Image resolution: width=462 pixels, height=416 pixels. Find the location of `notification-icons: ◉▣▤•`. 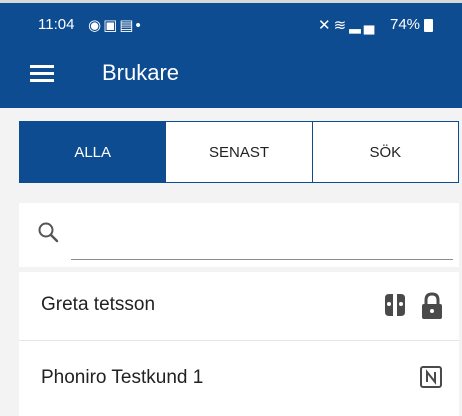

notification-icons: ◉▣▤• is located at coordinates (115, 25).